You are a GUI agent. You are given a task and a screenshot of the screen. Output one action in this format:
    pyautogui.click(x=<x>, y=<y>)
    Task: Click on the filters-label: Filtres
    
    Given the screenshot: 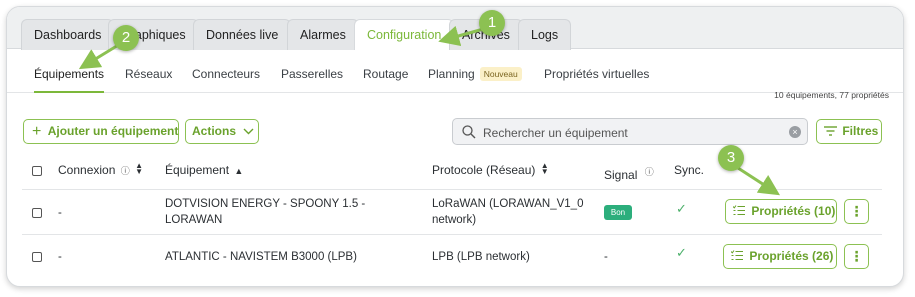 What is the action you would take?
    pyautogui.click(x=860, y=131)
    